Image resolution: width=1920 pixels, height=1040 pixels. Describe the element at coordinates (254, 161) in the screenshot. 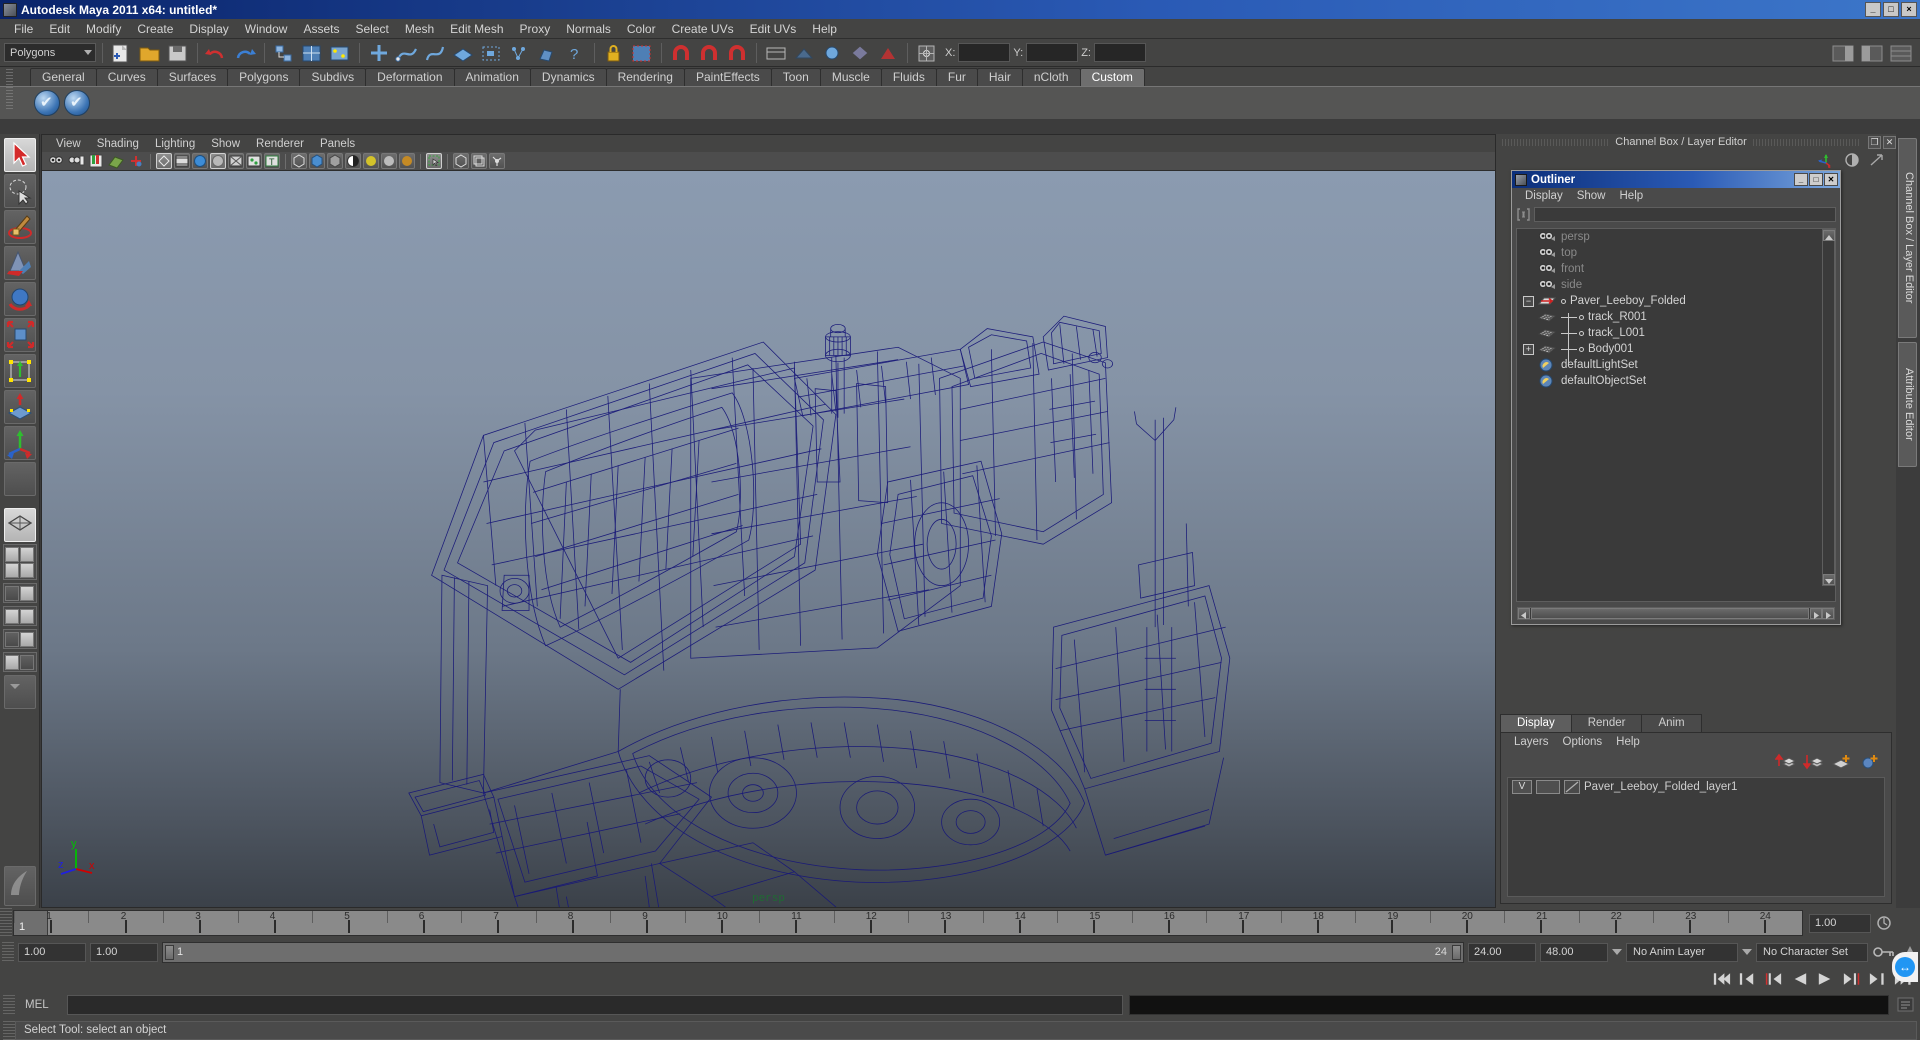

I see `hardware-texturing-icon` at that location.